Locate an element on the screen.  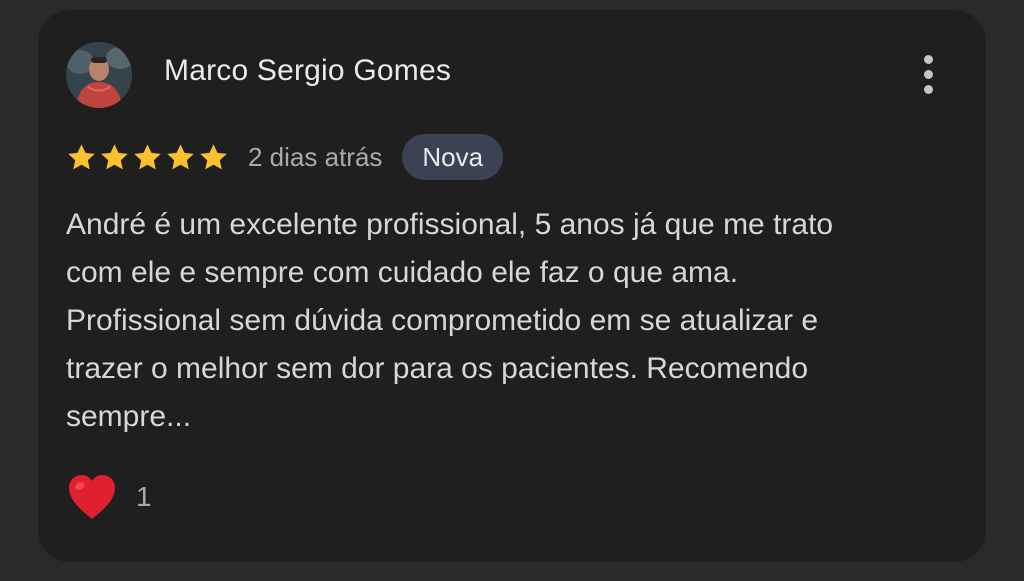
avatar is located at coordinates (99, 75).